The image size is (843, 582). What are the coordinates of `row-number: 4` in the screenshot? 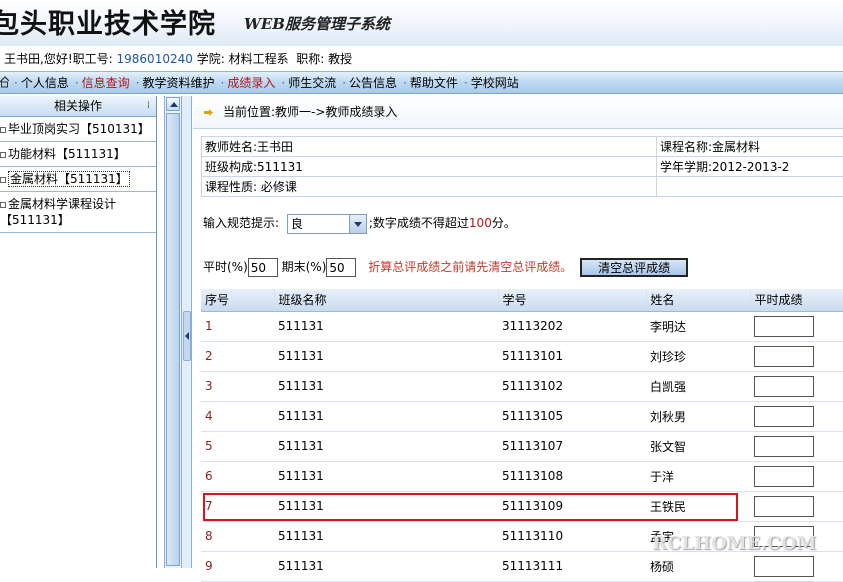 It's located at (237, 416).